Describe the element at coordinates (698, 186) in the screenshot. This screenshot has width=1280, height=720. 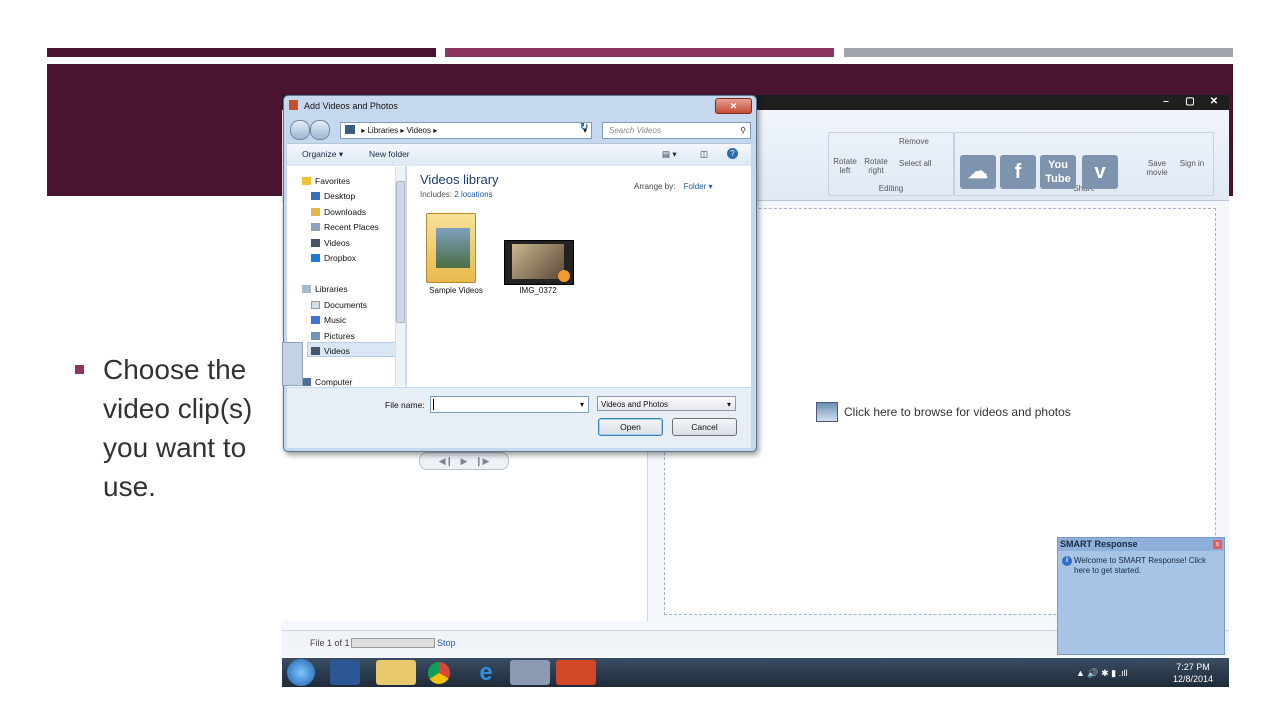
I see `arrange-dropdown: Folder ▾` at that location.